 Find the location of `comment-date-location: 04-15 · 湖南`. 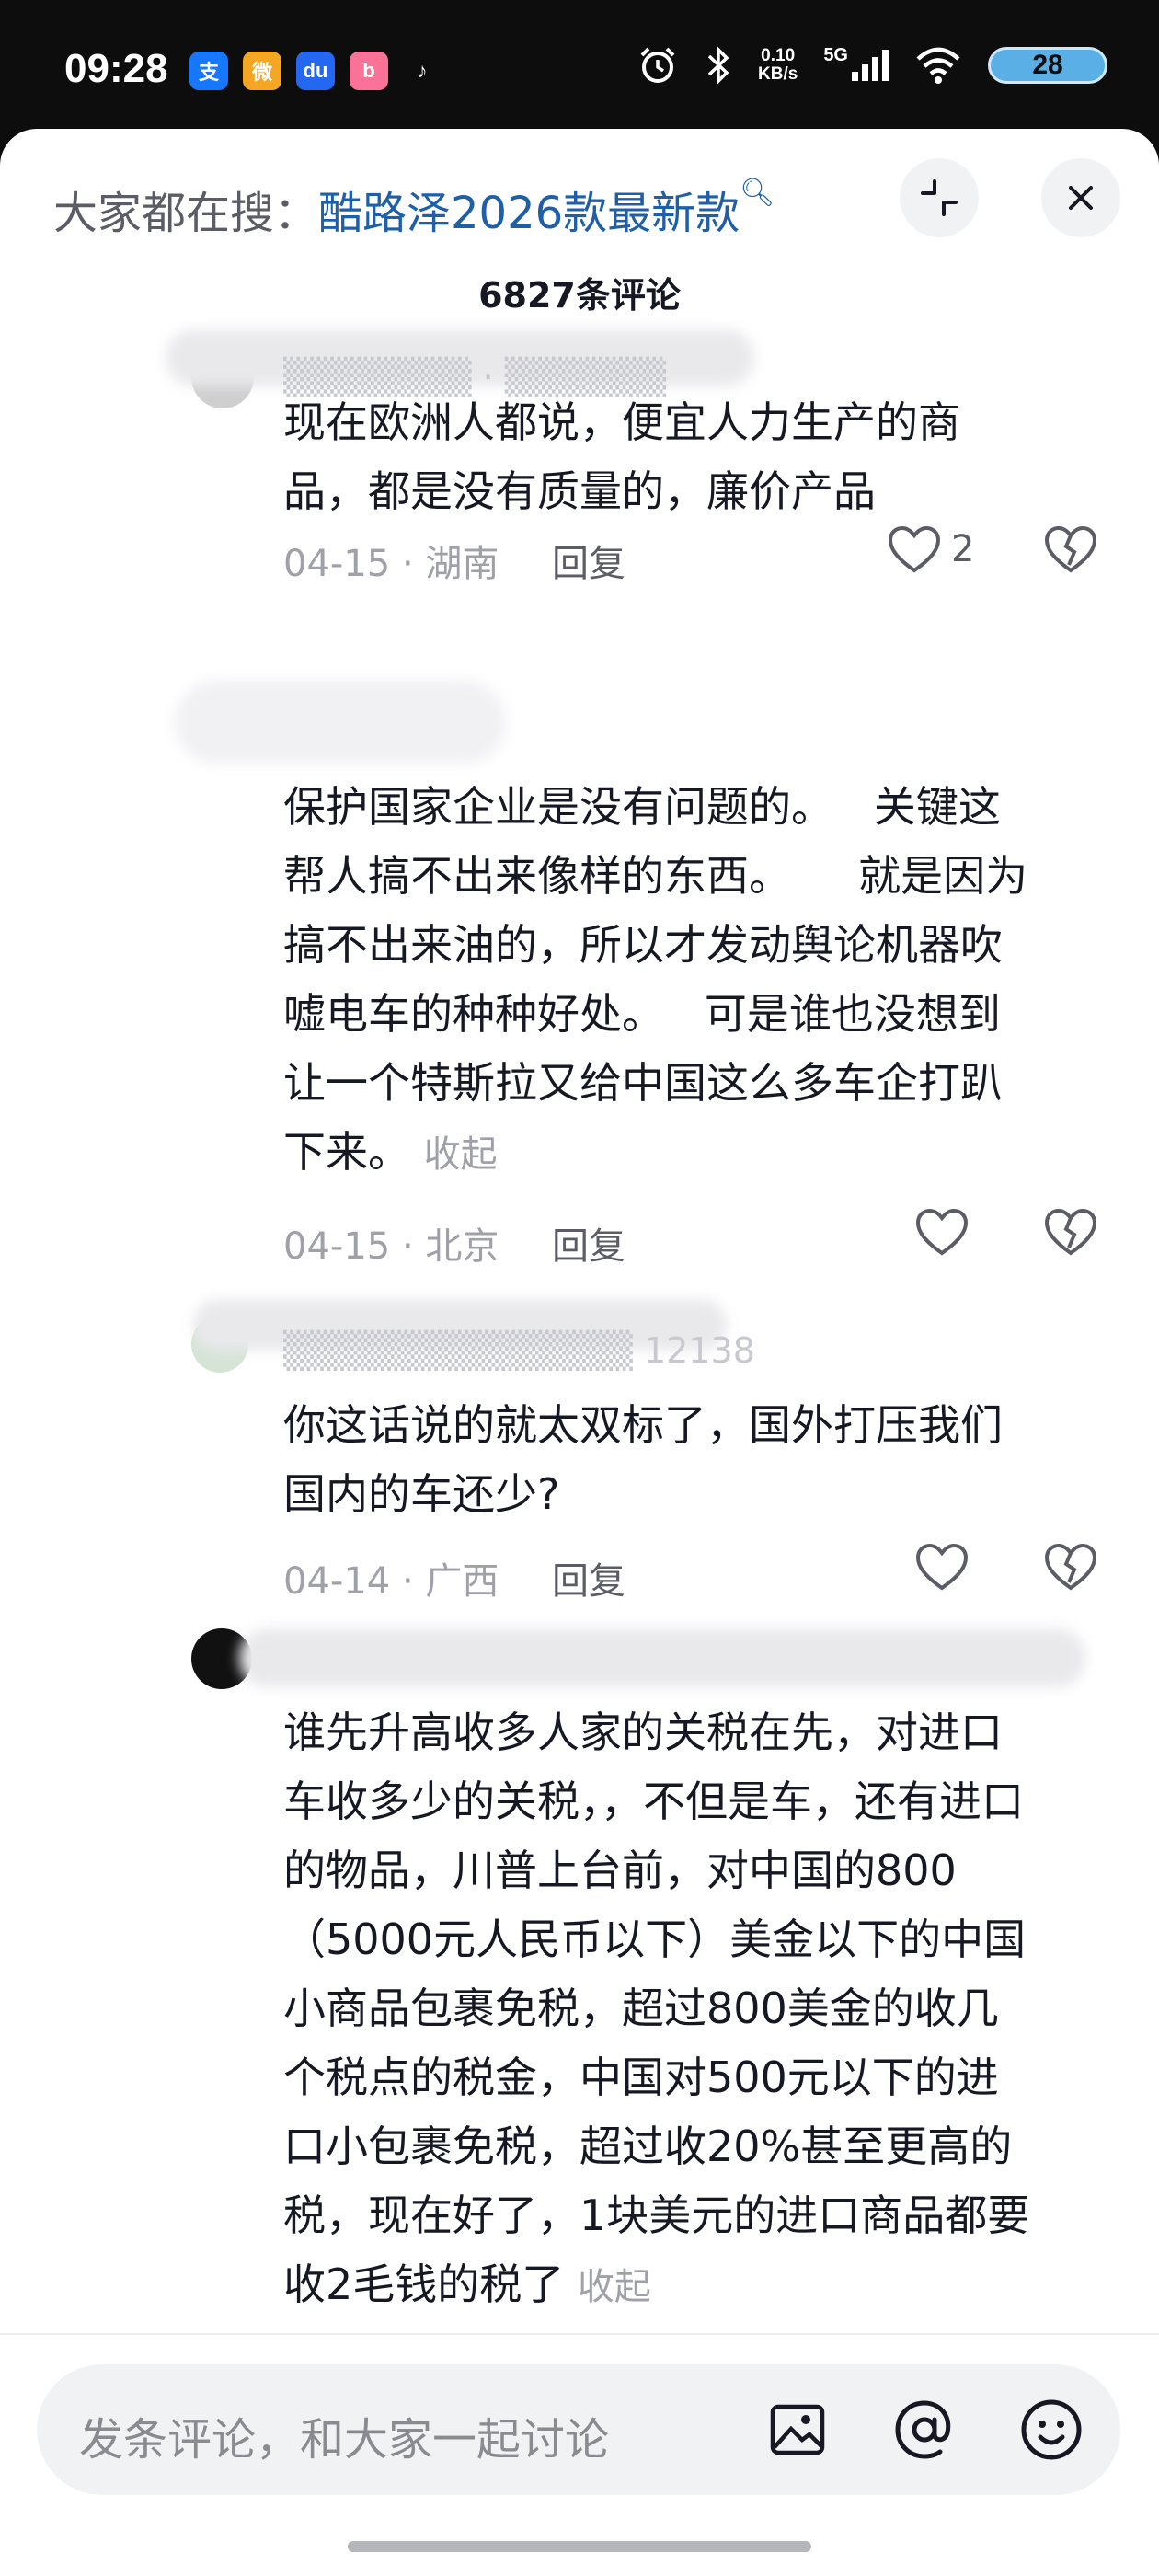

comment-date-location: 04-15 · 湖南 is located at coordinates (391, 564).